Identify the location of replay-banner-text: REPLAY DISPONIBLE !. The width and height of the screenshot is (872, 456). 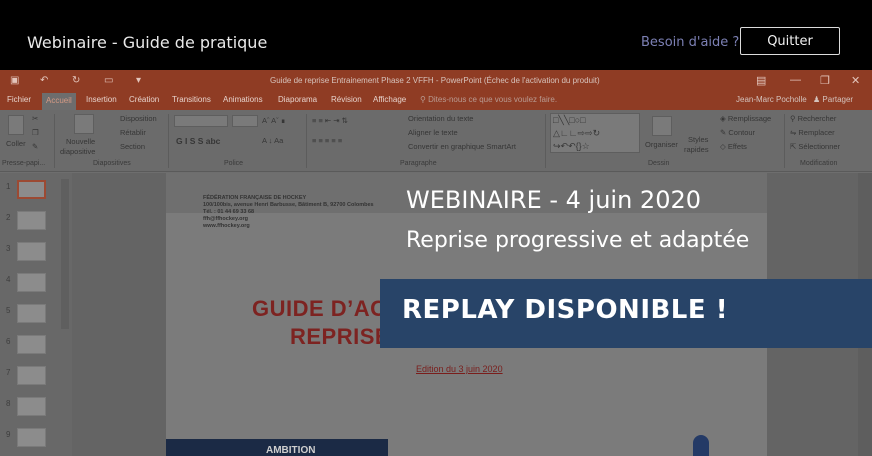
(565, 310).